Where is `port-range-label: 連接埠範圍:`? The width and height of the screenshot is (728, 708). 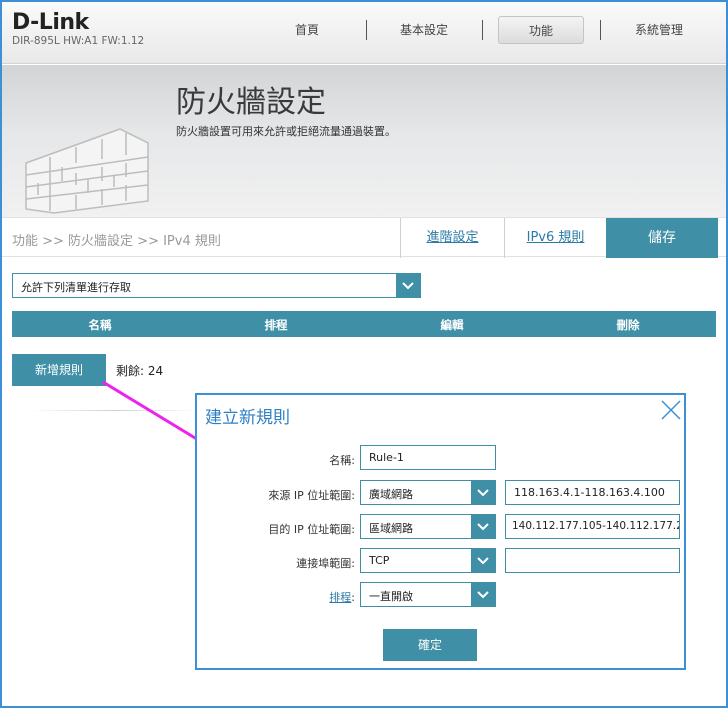
port-range-label: 連接埠範圍: is located at coordinates (325, 563).